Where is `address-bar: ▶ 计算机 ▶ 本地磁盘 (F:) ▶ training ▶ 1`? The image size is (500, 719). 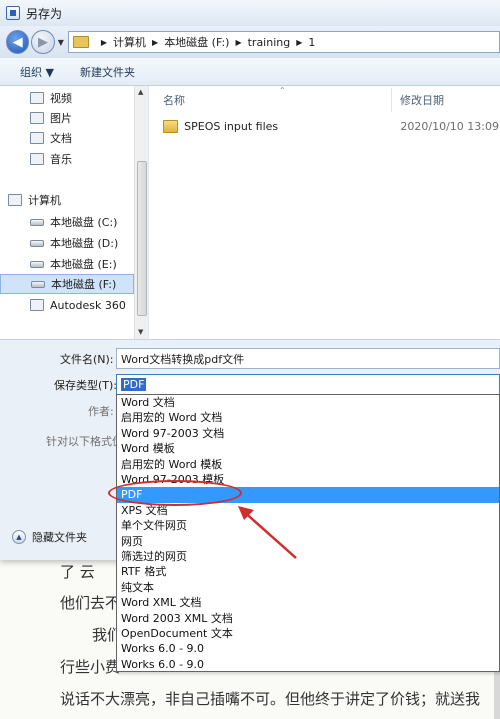 address-bar: ▶ 计算机 ▶ 本地磁盘 (F:) ▶ training ▶ 1 is located at coordinates (283, 42).